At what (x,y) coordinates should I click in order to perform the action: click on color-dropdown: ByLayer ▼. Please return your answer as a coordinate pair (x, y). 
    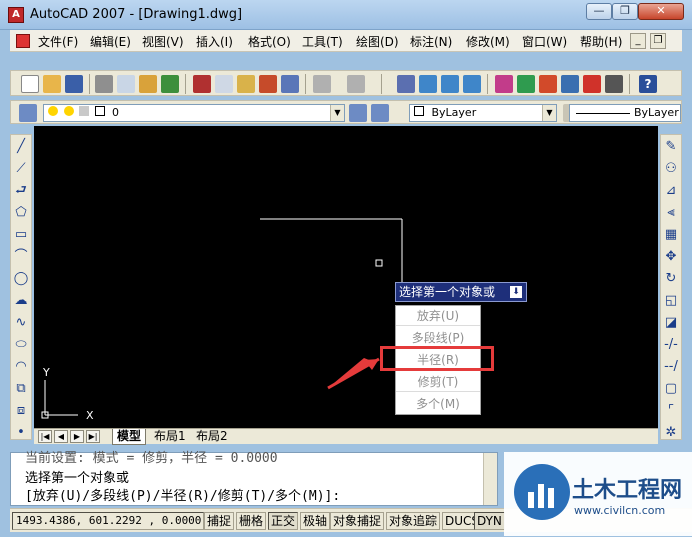
    Looking at the image, I should click on (483, 113).